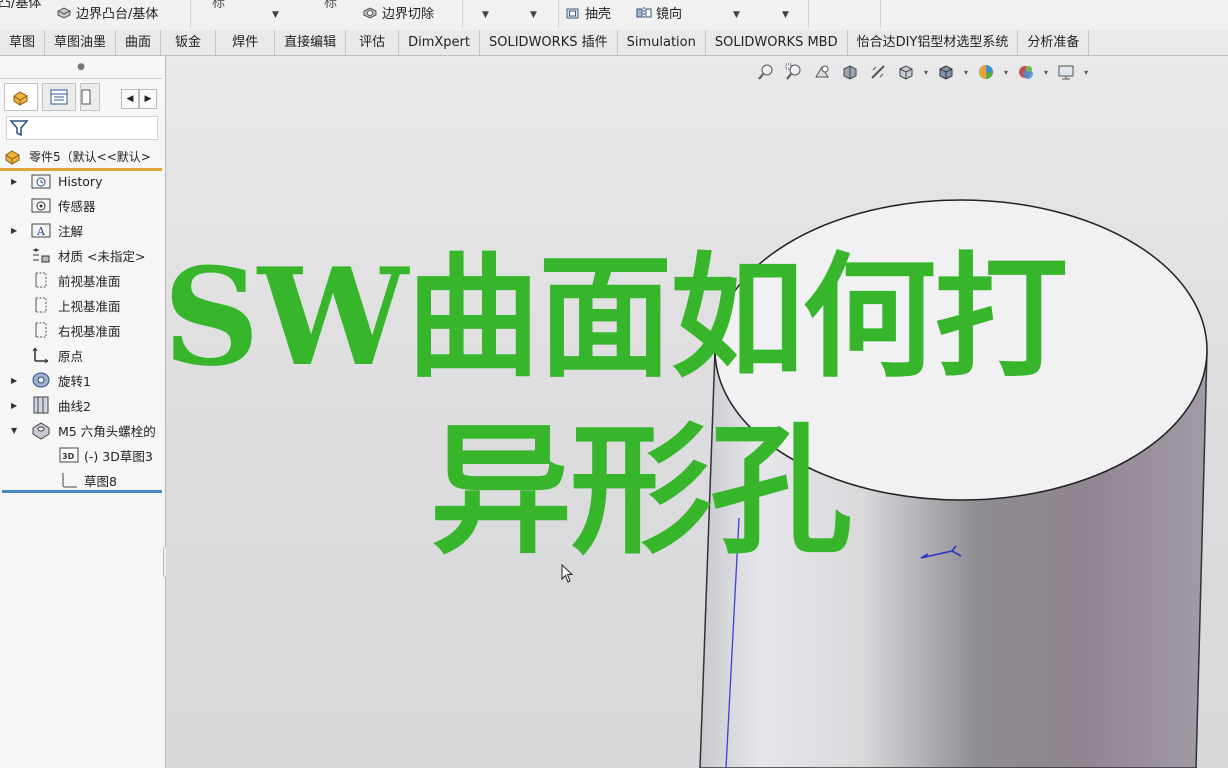 This screenshot has width=1228, height=768. What do you see at coordinates (19, 128) in the screenshot?
I see `filter-funnel-icon` at bounding box center [19, 128].